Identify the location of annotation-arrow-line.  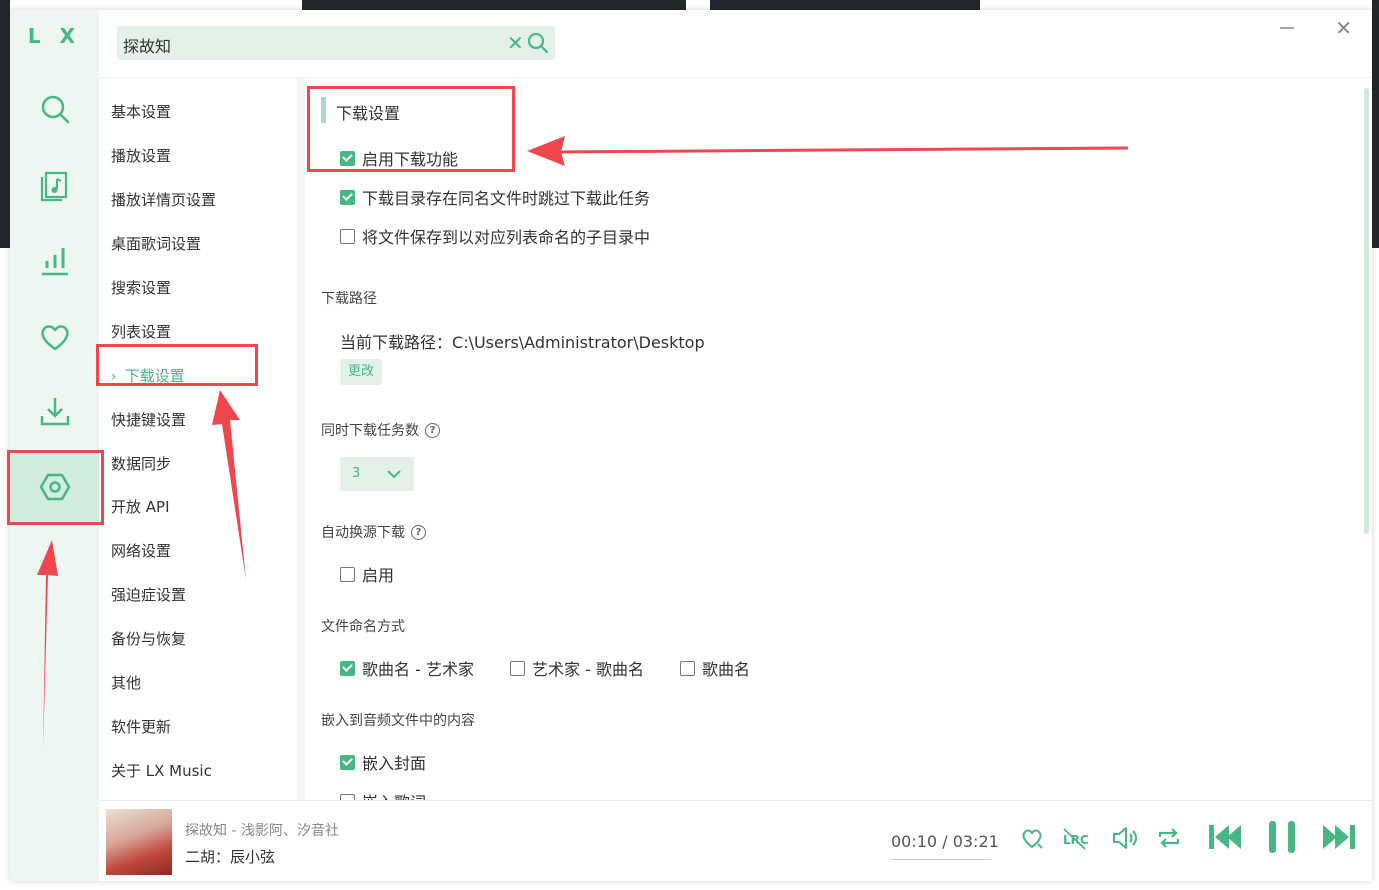
(841, 150).